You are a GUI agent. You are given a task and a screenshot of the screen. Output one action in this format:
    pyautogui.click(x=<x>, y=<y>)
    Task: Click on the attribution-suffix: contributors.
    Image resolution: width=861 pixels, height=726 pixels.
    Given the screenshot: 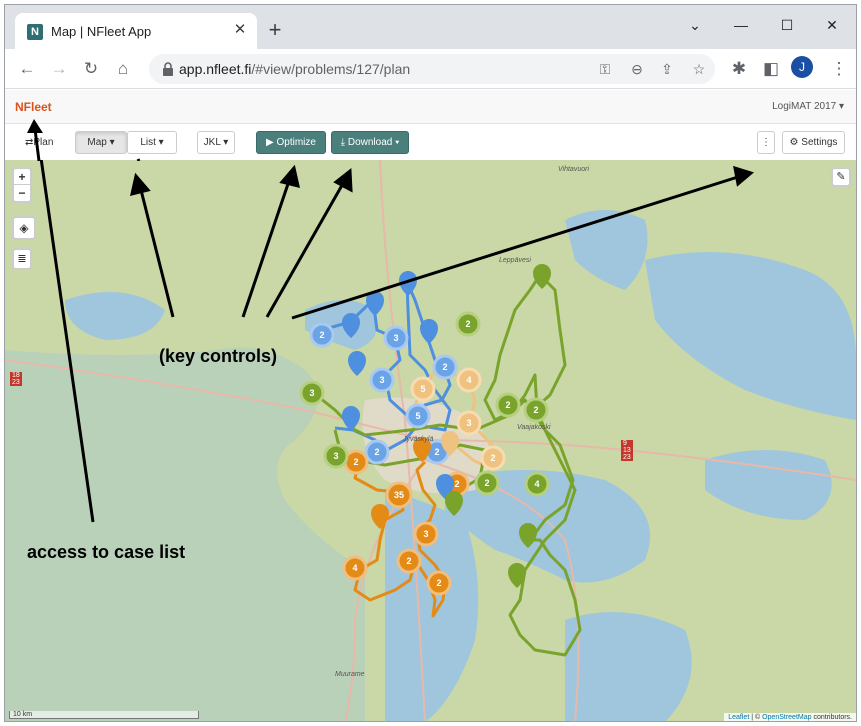 What is the action you would take?
    pyautogui.click(x=832, y=717)
    